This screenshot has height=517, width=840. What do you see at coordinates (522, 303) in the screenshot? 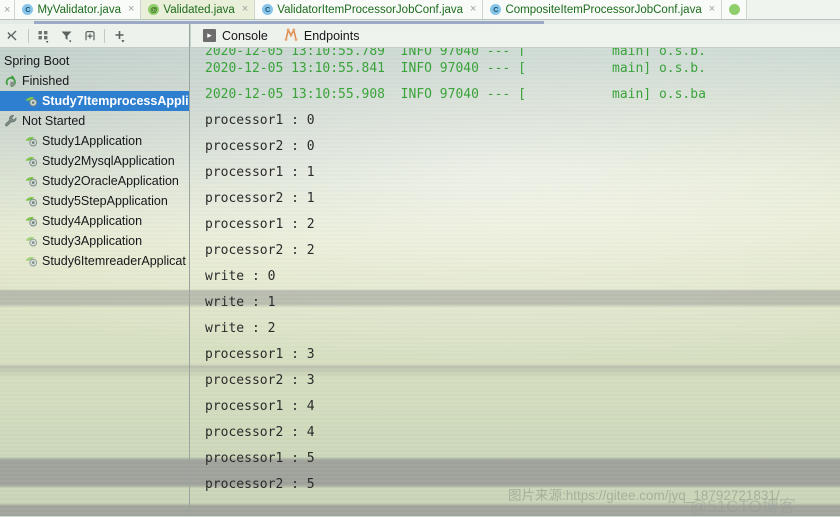
I see `log-line: write : 1` at bounding box center [522, 303].